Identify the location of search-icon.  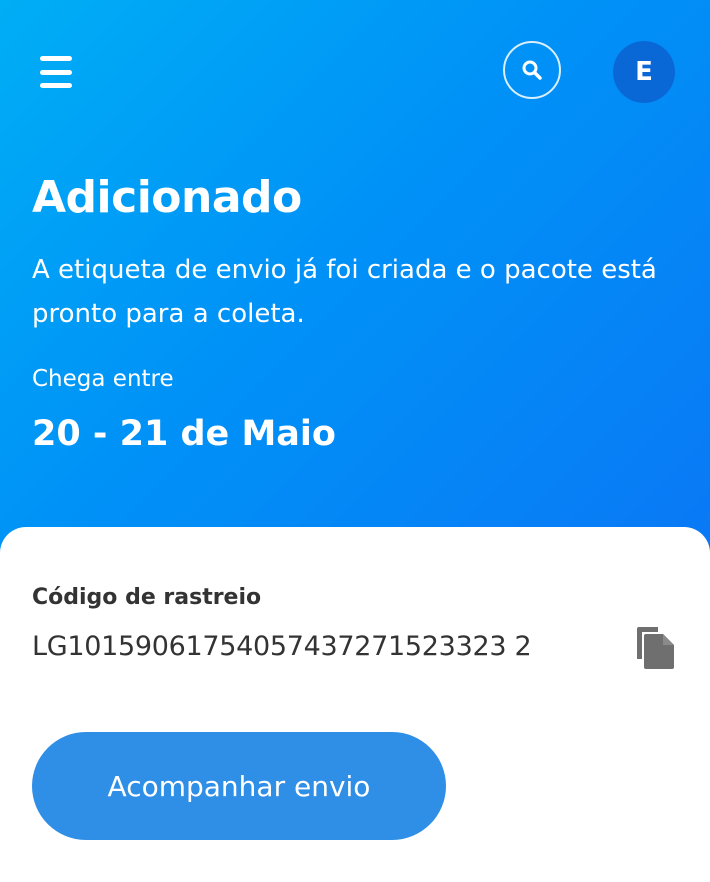
(532, 70).